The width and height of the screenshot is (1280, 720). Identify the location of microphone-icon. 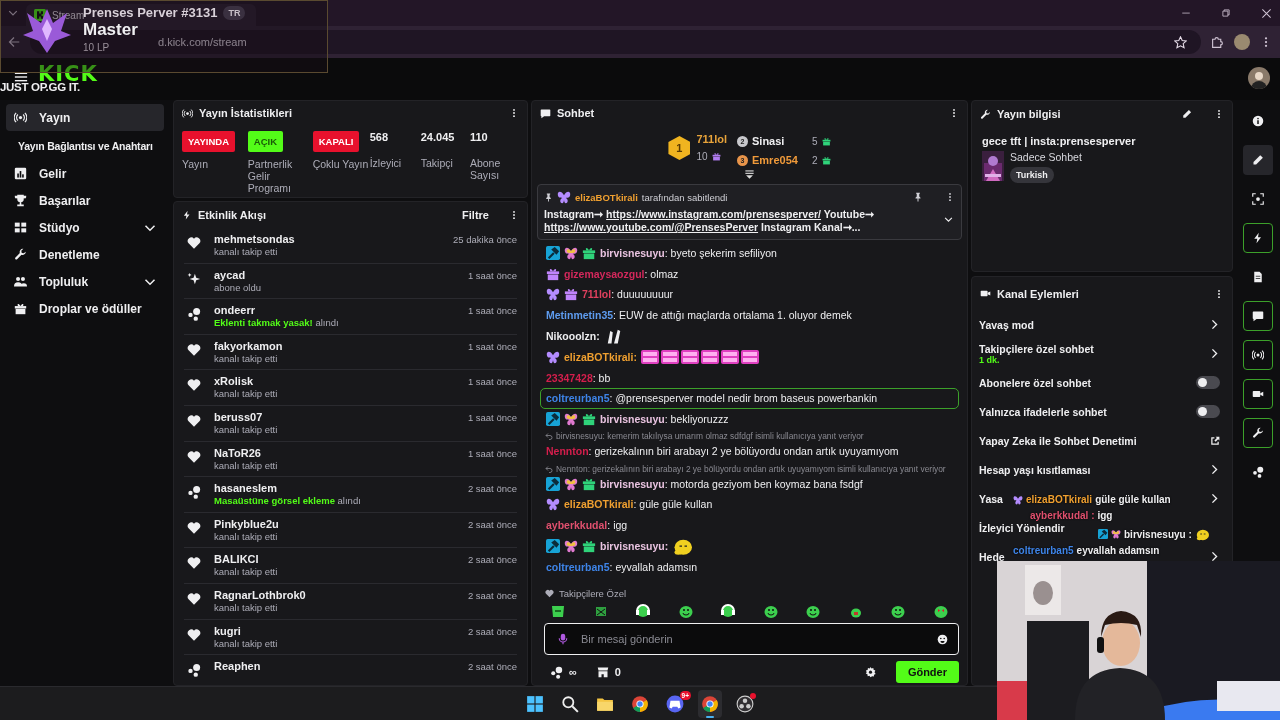
(563, 639).